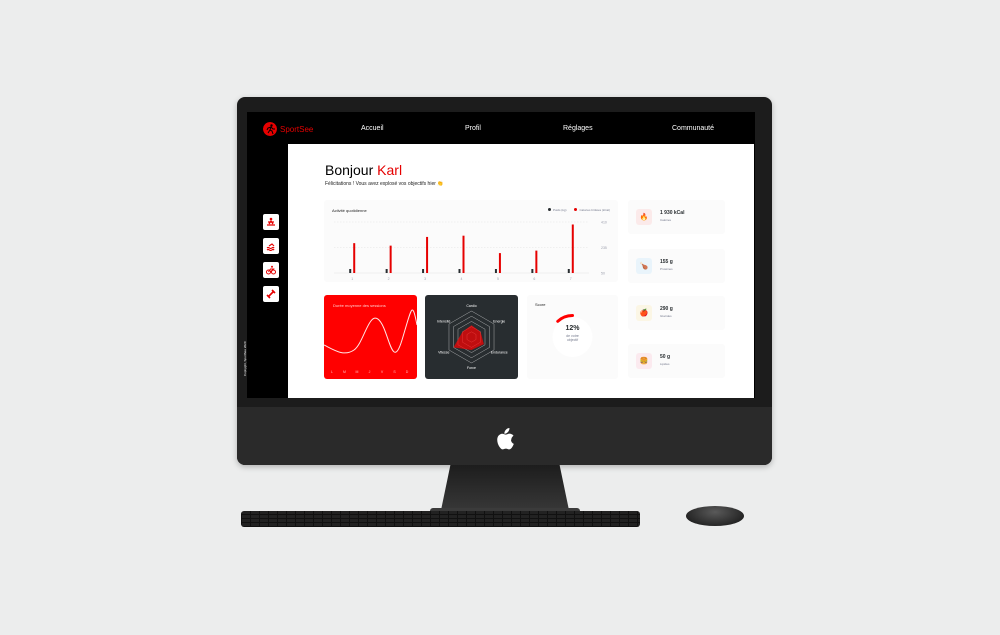 The height and width of the screenshot is (635, 1000). I want to click on radar-label: Intensité, so click(443, 322).